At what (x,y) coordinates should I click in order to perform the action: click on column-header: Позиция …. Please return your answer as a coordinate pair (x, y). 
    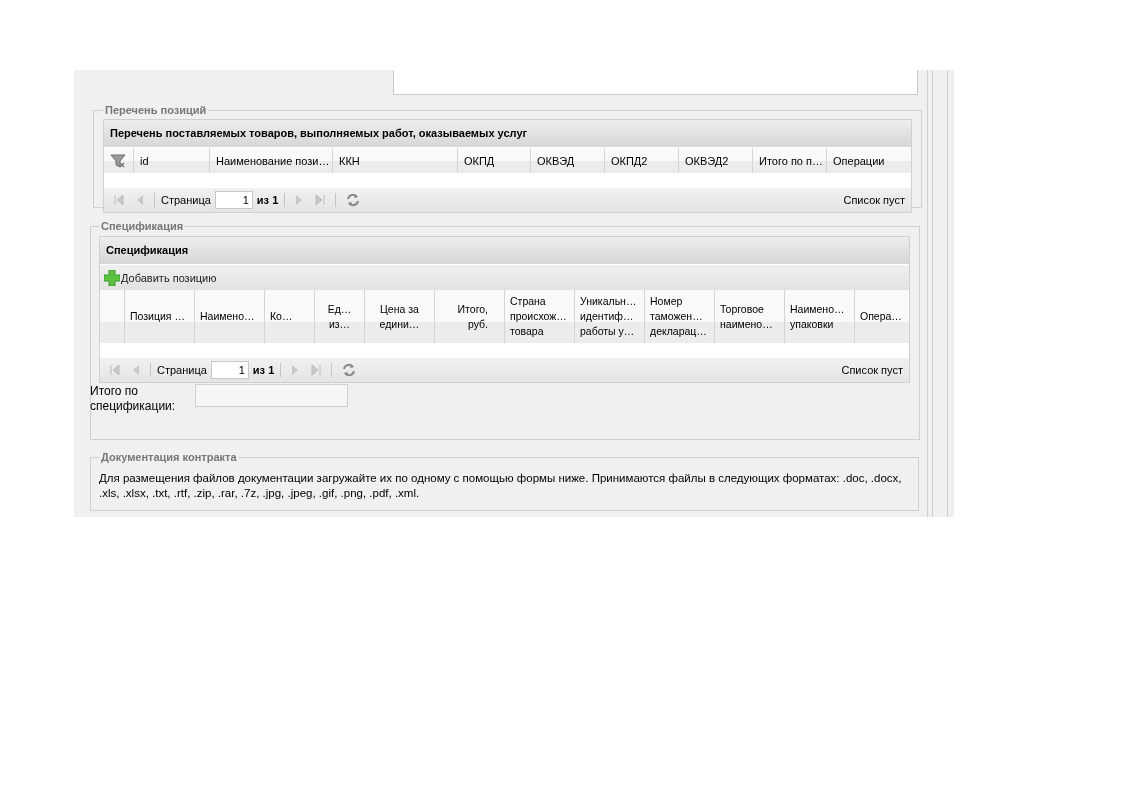
    Looking at the image, I should click on (157, 316).